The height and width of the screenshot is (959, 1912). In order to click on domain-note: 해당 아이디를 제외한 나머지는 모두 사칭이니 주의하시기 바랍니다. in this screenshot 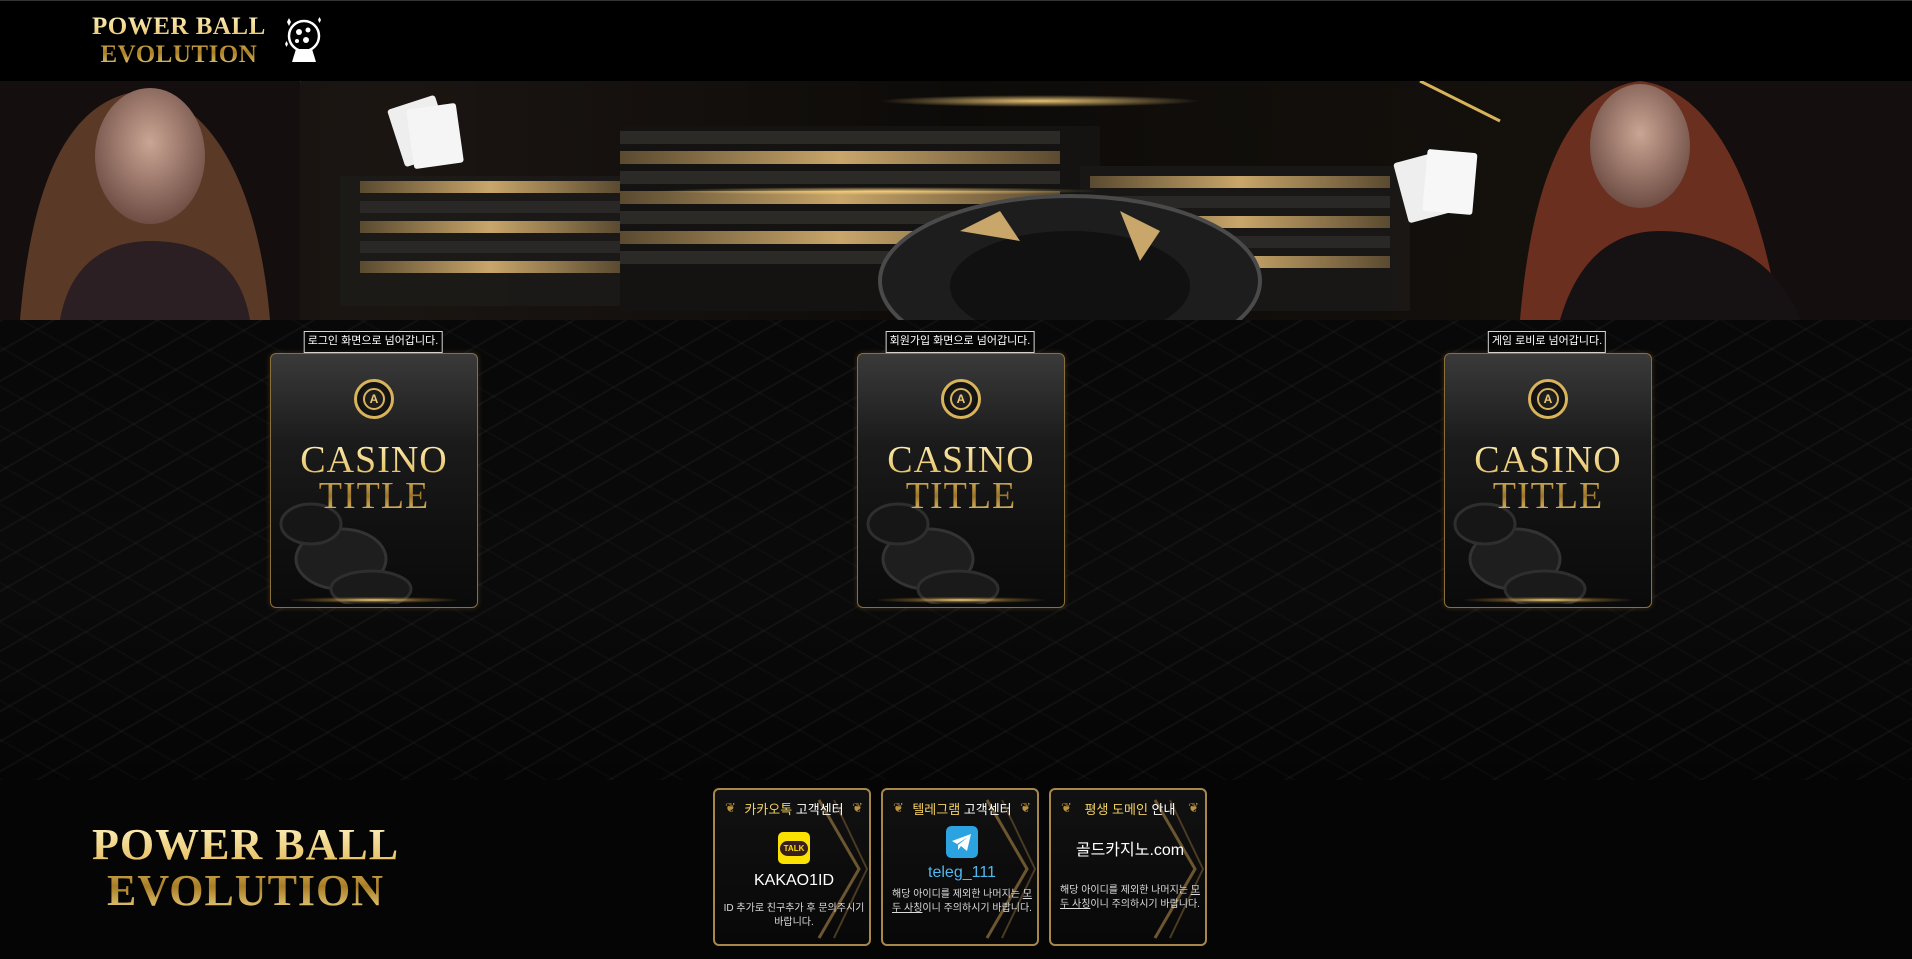, I will do `click(1130, 898)`.